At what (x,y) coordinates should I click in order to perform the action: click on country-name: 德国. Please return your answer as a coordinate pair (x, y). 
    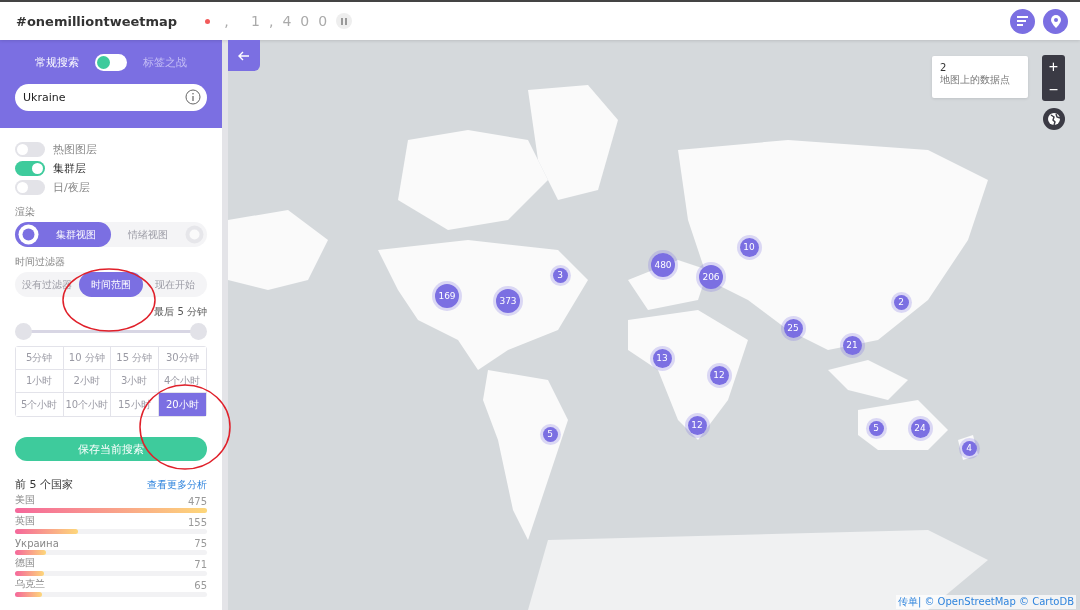
    Looking at the image, I should click on (25, 563).